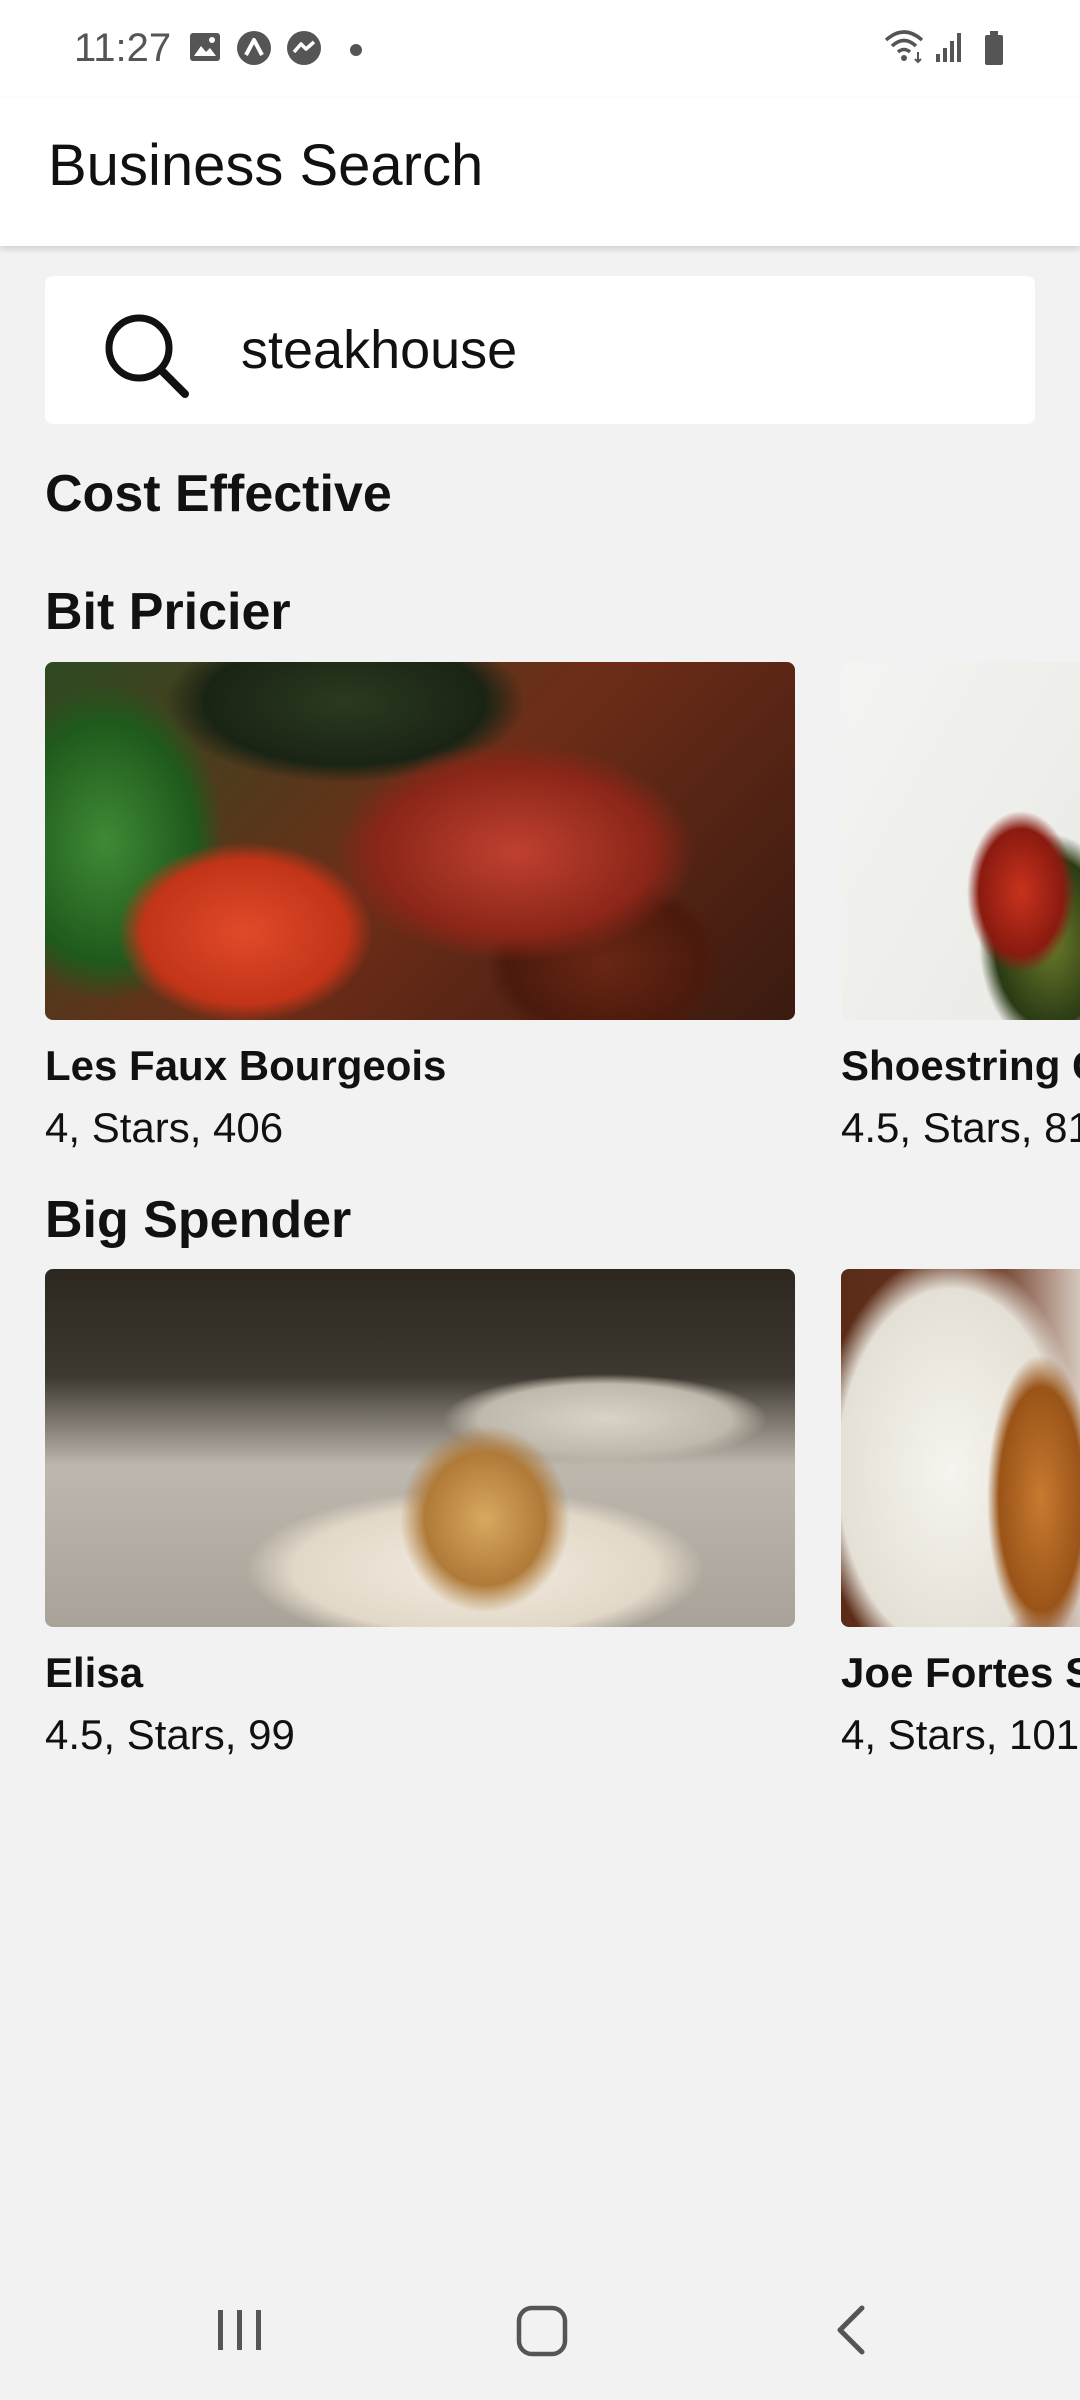  I want to click on gallery-icon, so click(205, 49).